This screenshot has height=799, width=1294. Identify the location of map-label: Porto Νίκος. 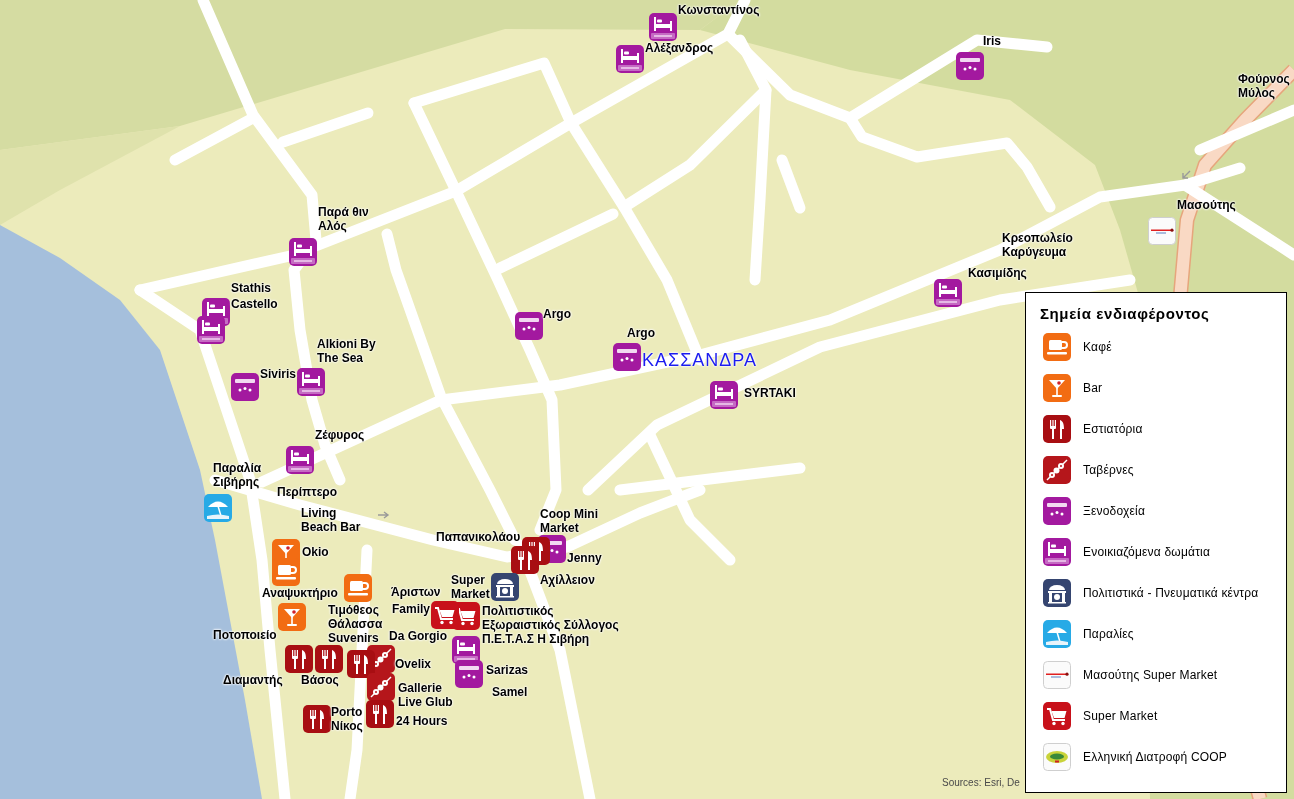
(347, 719).